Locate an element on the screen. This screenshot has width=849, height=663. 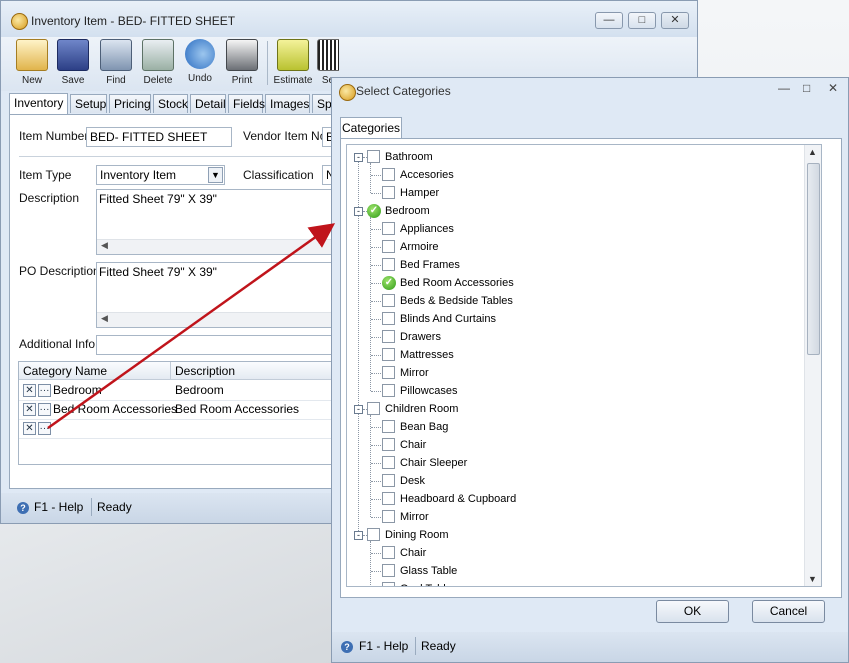
cancel-button: Cancel is located at coordinates (788, 611).